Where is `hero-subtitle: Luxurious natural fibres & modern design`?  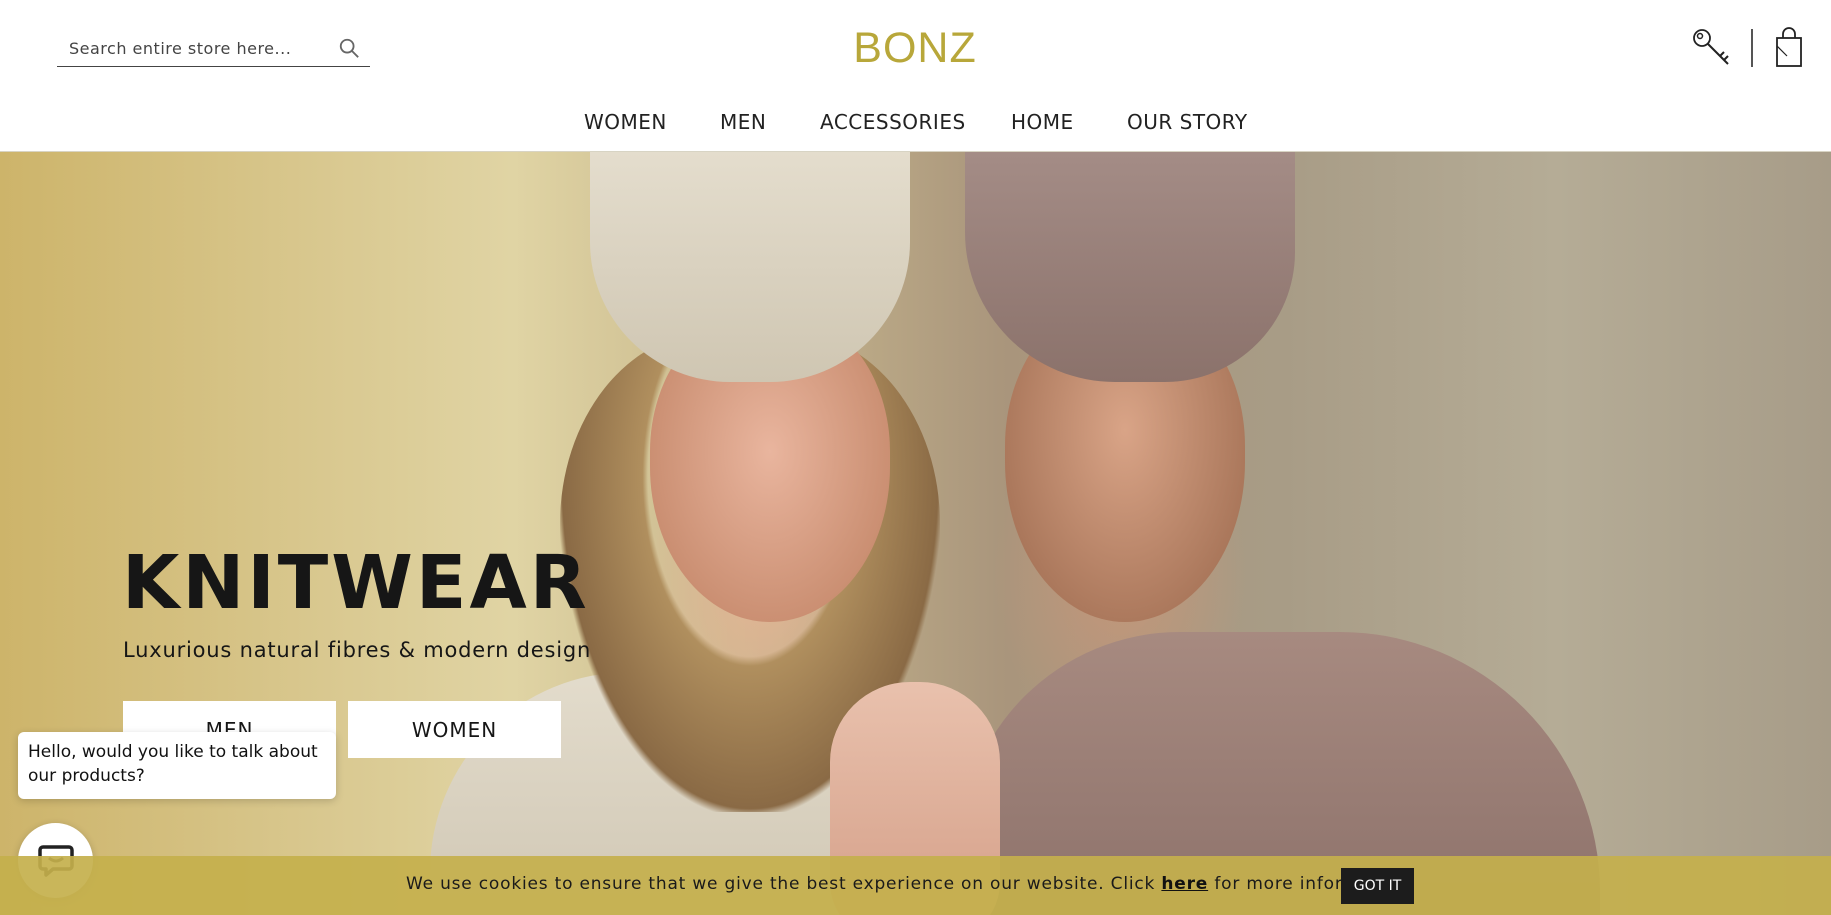
hero-subtitle: Luxurious natural fibres & modern design is located at coordinates (357, 650).